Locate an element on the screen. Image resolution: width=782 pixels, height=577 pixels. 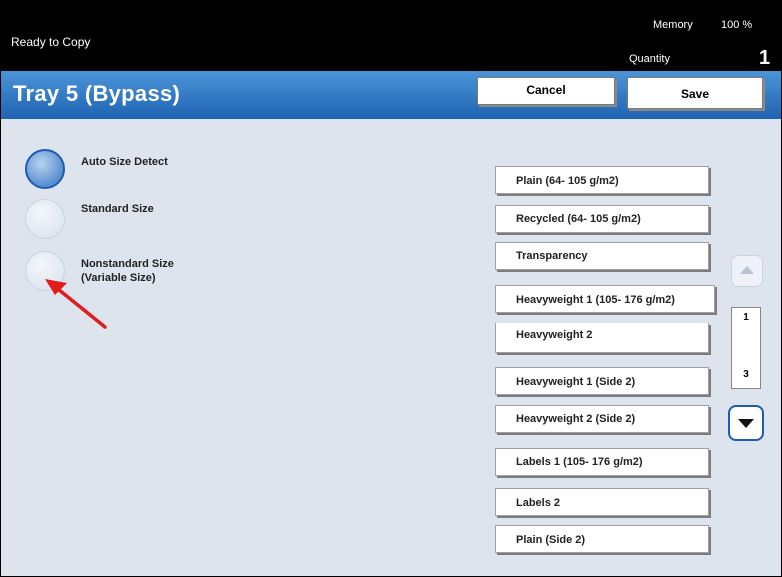
scroll-up-button is located at coordinates (747, 271).